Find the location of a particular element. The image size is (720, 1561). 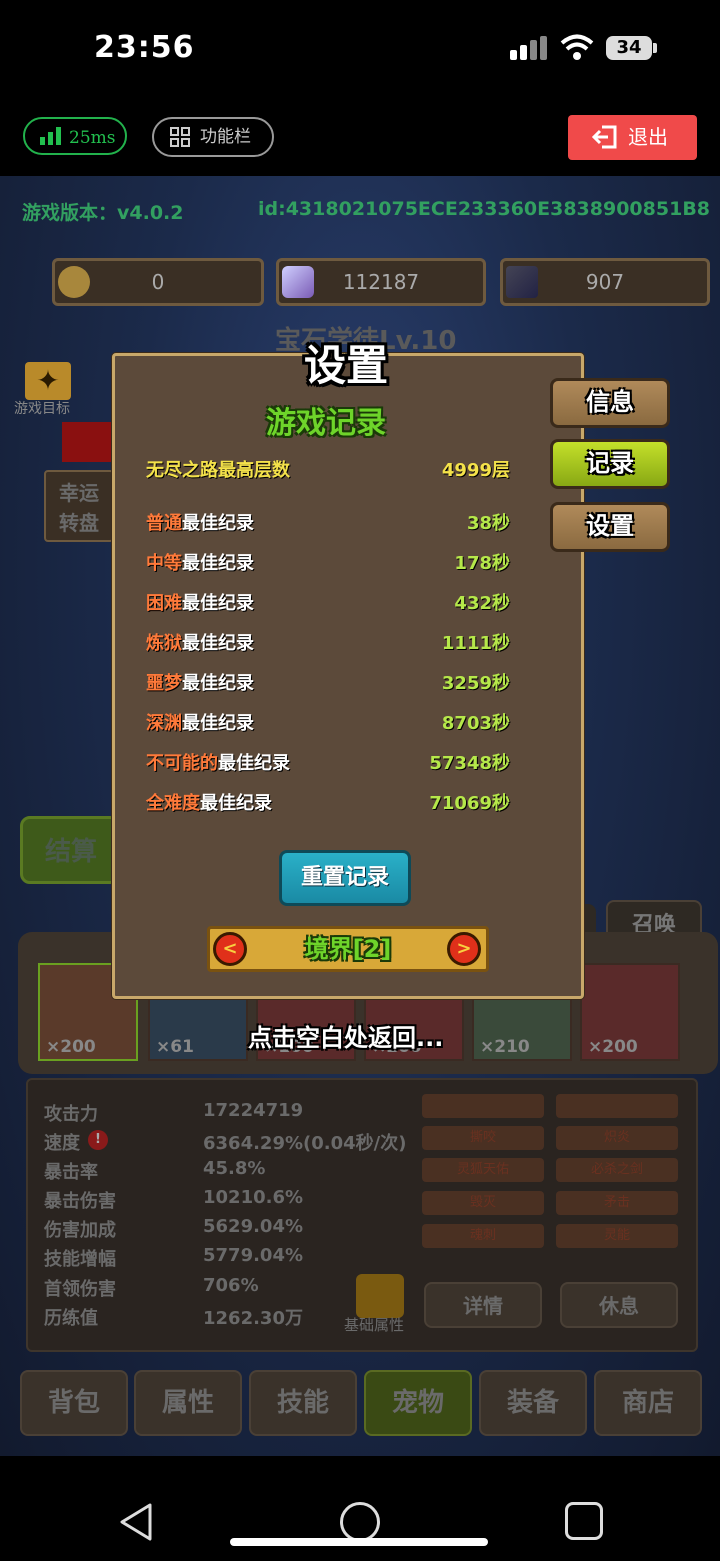

record-label: 困难最佳纪录 is located at coordinates (200, 602).